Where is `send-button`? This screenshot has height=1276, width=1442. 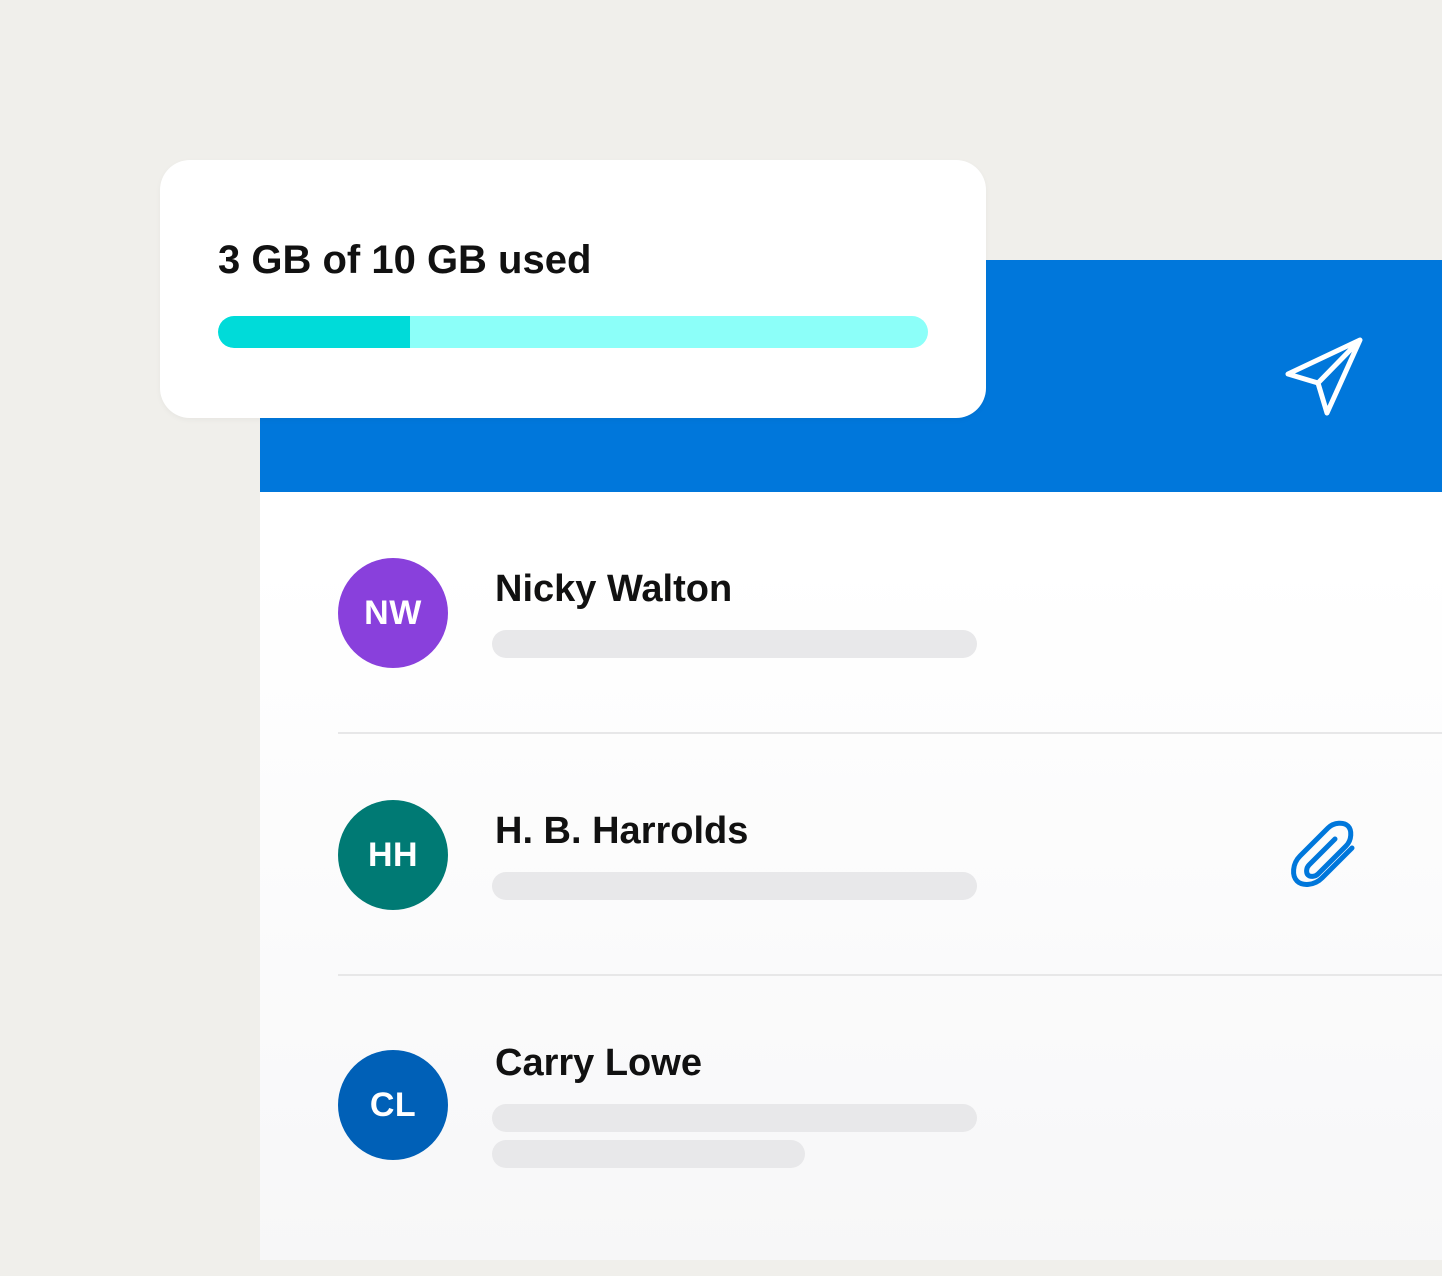 send-button is located at coordinates (1325, 377).